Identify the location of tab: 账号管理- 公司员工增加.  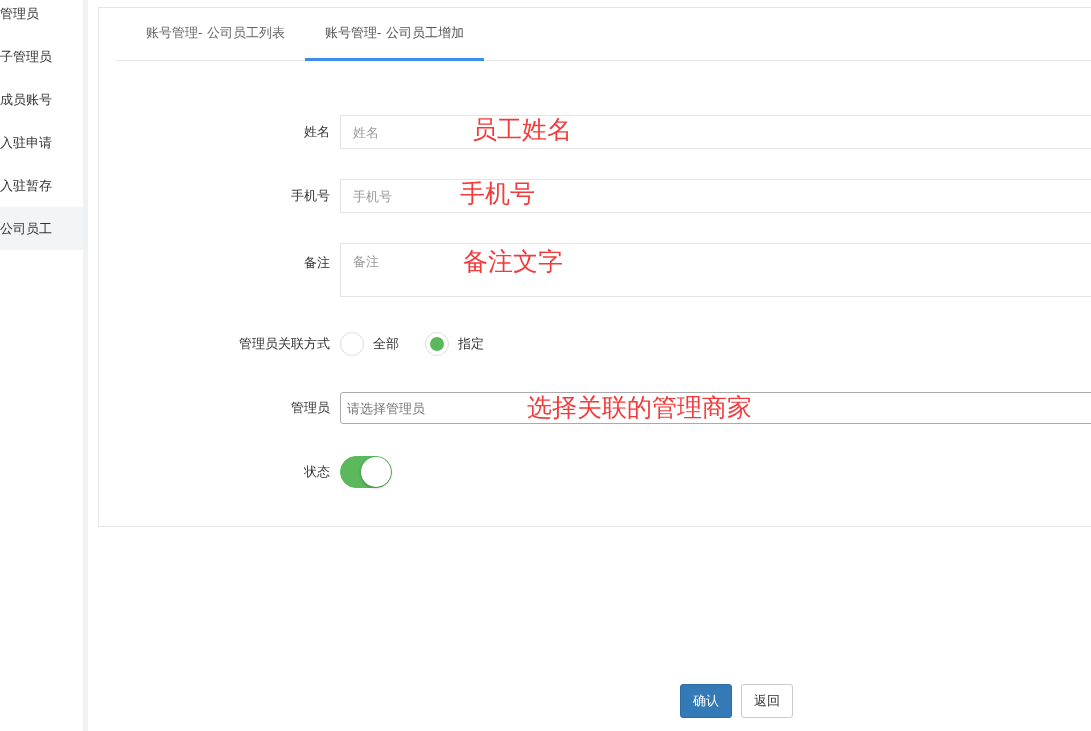
(394, 34).